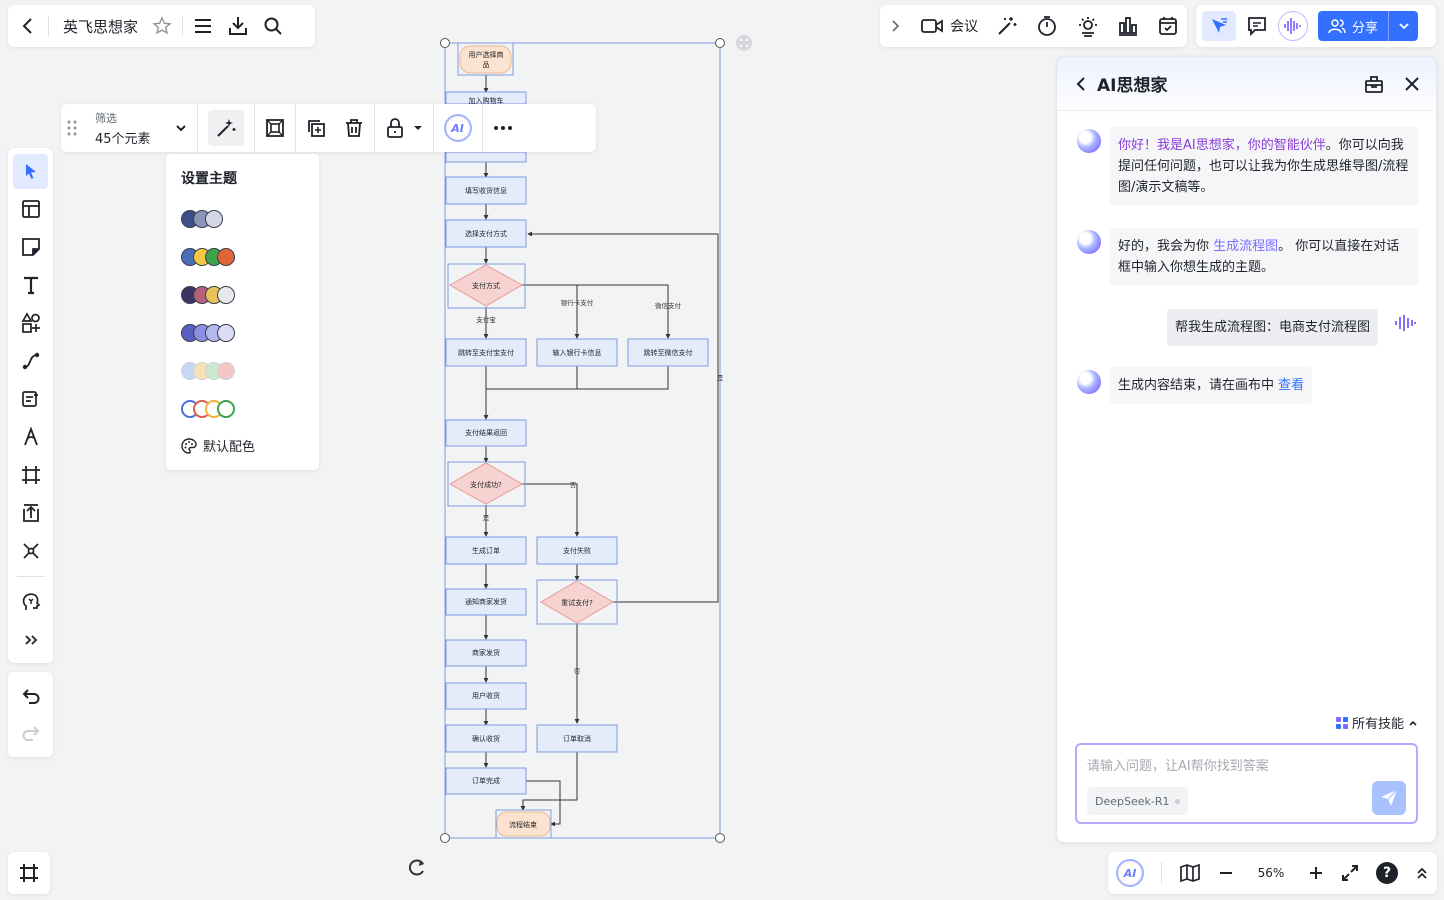  I want to click on ai-panel-title: AI思想家, so click(1132, 86).